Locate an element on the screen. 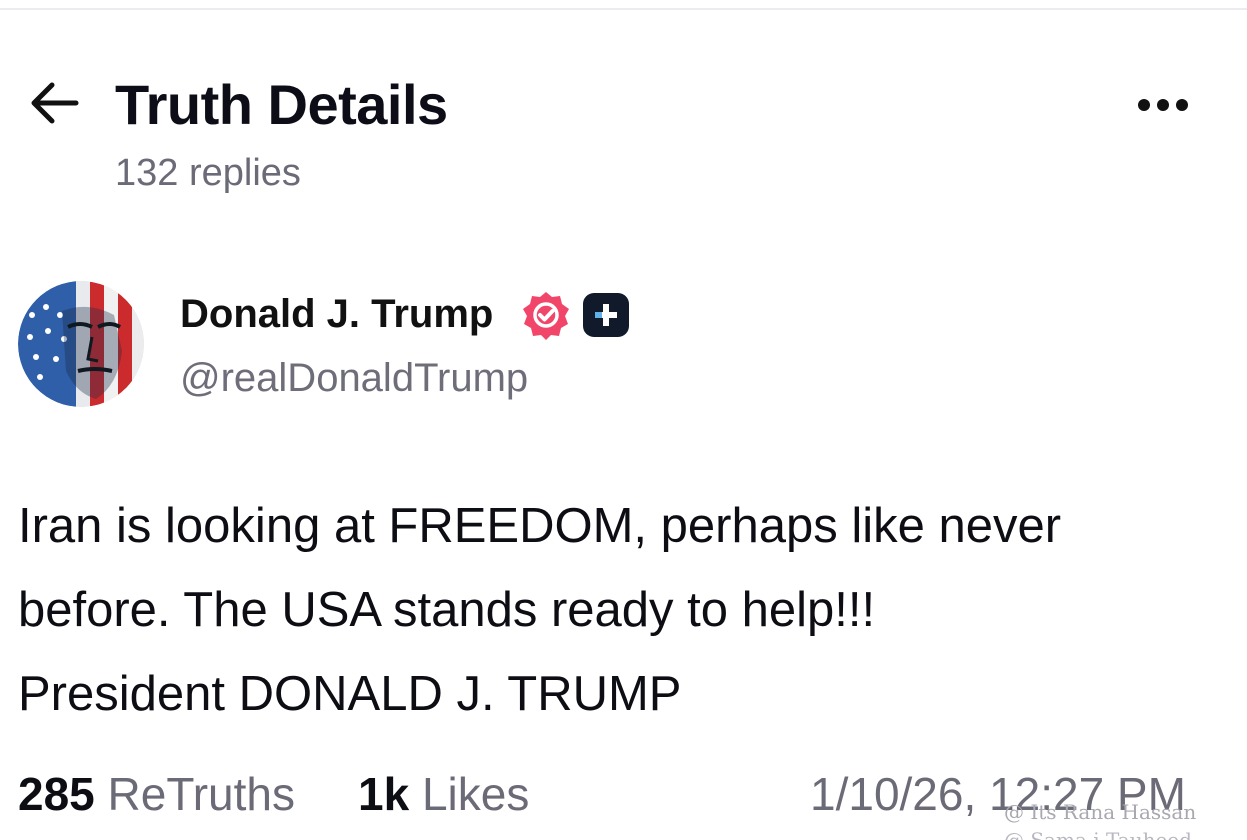 The image size is (1247, 840). likes-count: 1k is located at coordinates (384, 794).